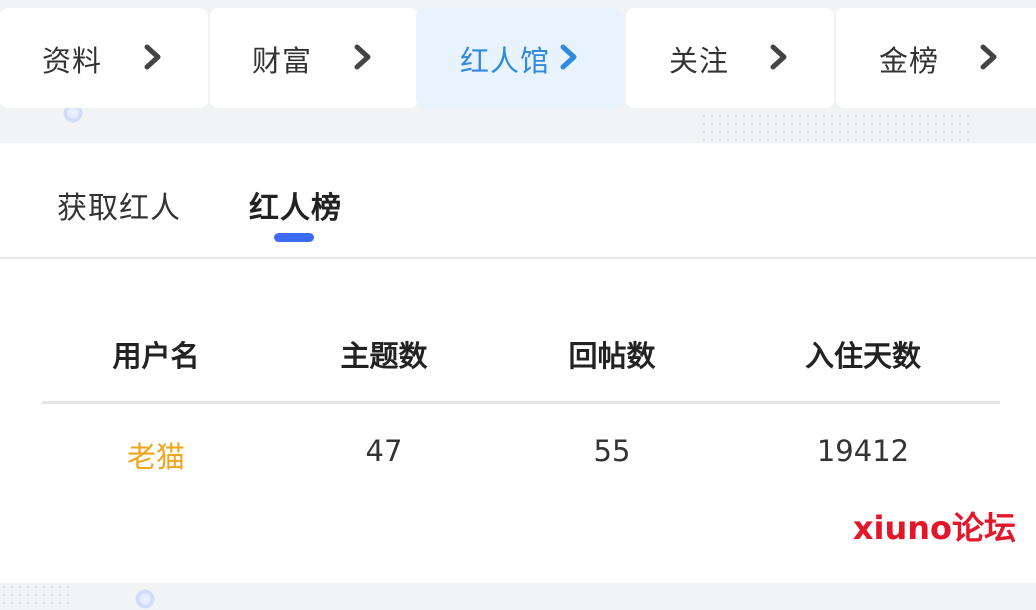 Image resolution: width=1036 pixels, height=610 pixels. I want to click on watermark-logo: xiuno论坛, so click(934, 528).